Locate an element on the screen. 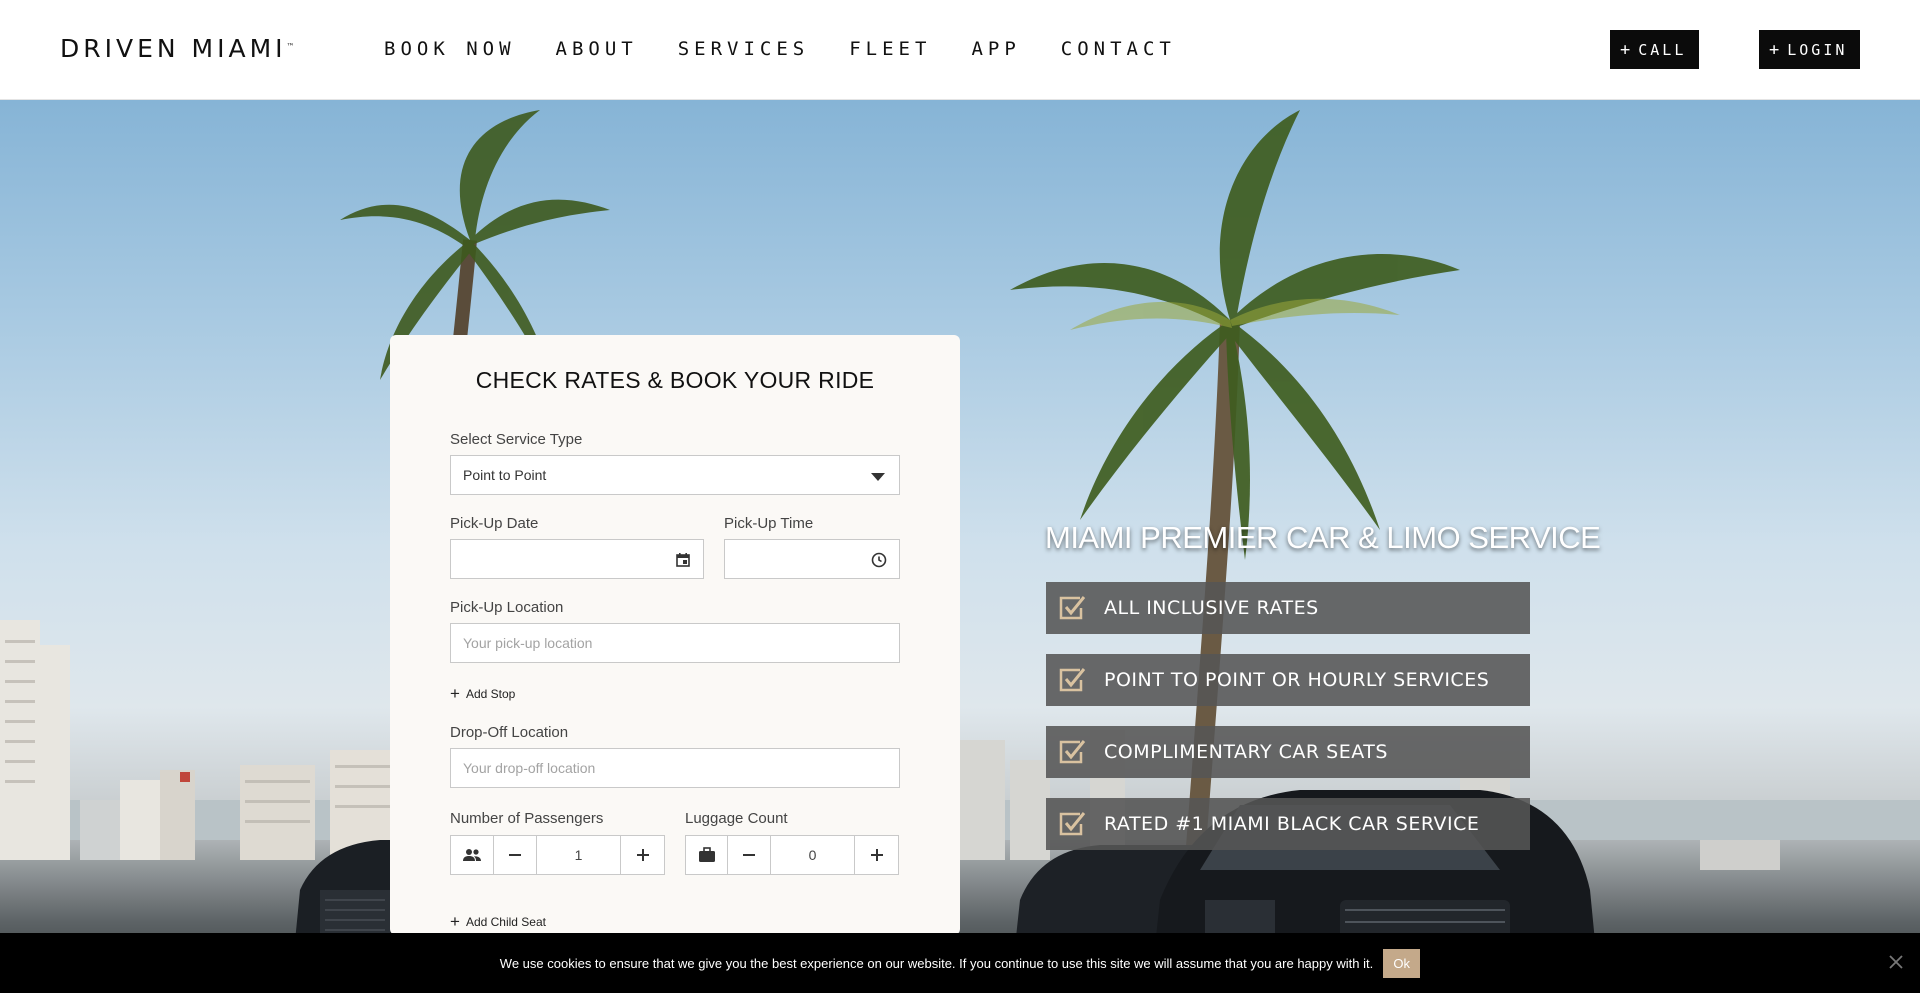 The image size is (1920, 993). luggage-decrement-button is located at coordinates (749, 855).